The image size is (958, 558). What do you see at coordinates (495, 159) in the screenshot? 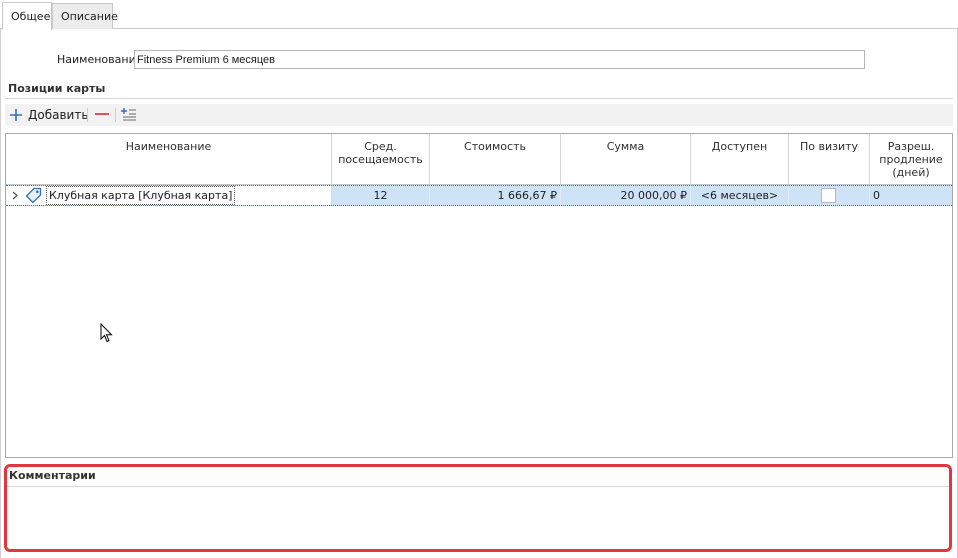
I see `column-header-cost: Стоимость` at bounding box center [495, 159].